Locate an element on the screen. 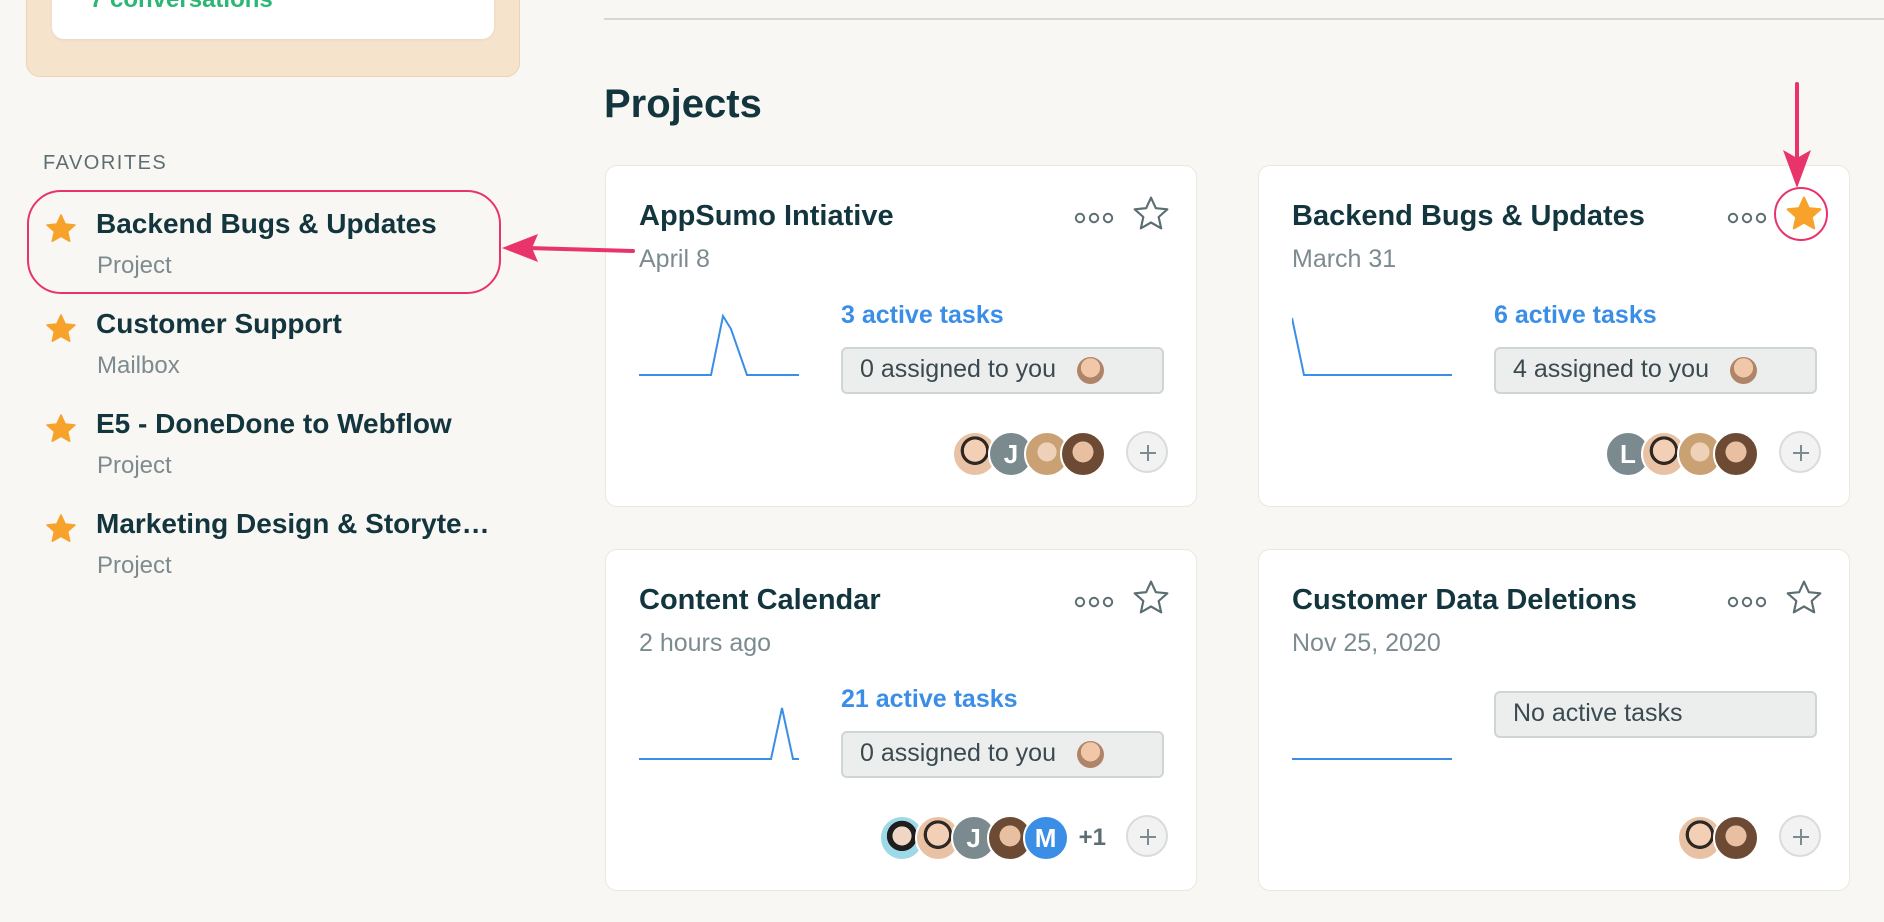 The height and width of the screenshot is (922, 1884). favorite-subtitle: Mailbox is located at coordinates (138, 365).